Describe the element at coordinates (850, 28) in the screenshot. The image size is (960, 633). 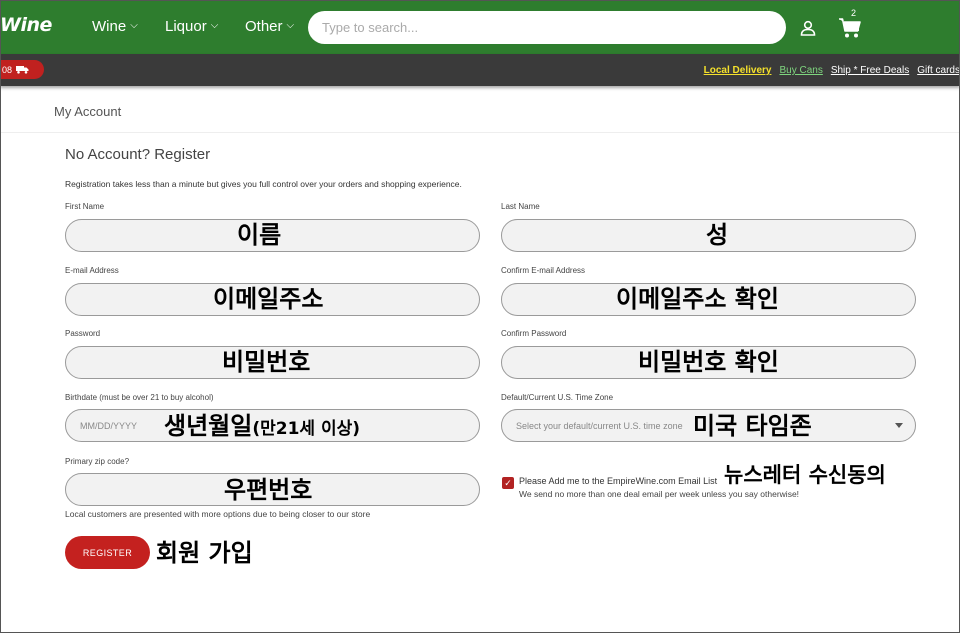
I see `shopping-cart-icon` at that location.